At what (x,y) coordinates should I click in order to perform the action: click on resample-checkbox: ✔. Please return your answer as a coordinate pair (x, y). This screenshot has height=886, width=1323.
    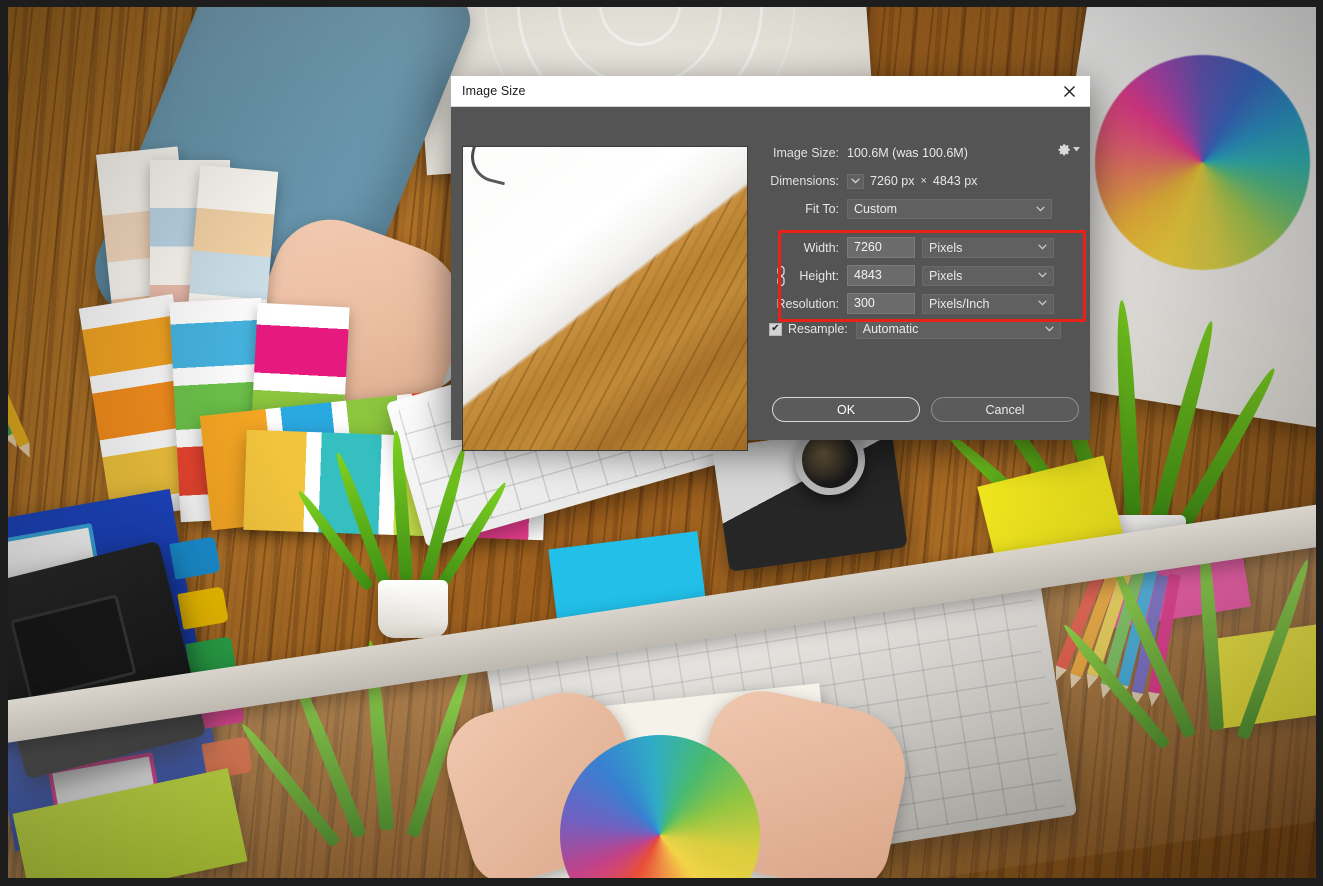
    Looking at the image, I should click on (775, 329).